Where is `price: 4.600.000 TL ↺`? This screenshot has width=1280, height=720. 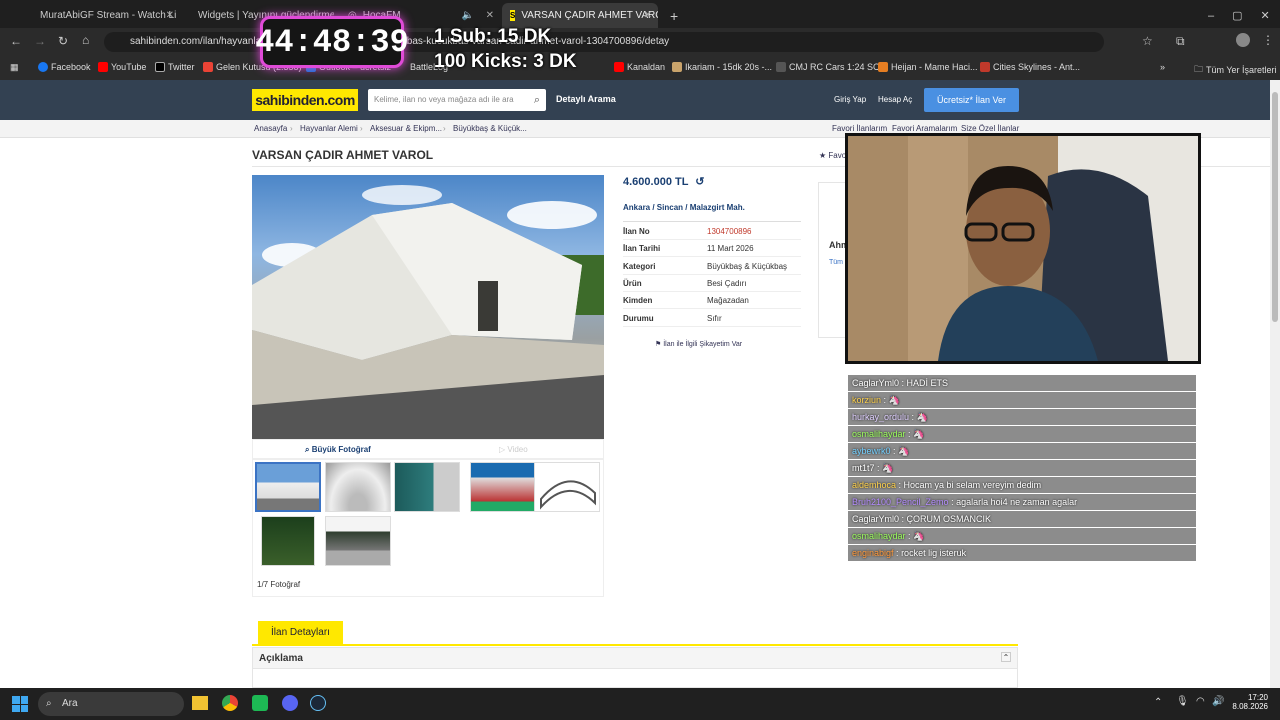 price: 4.600.000 TL ↺ is located at coordinates (664, 182).